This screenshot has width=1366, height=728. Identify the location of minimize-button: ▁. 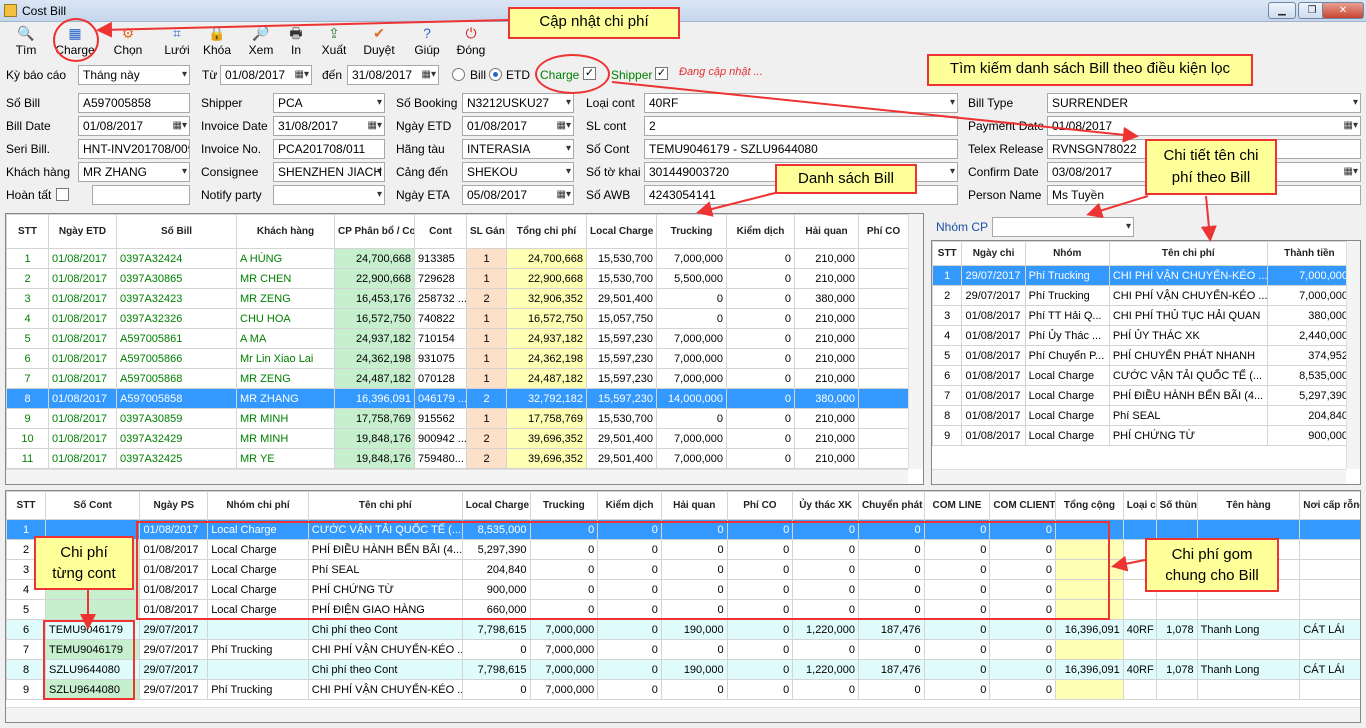
(1282, 10).